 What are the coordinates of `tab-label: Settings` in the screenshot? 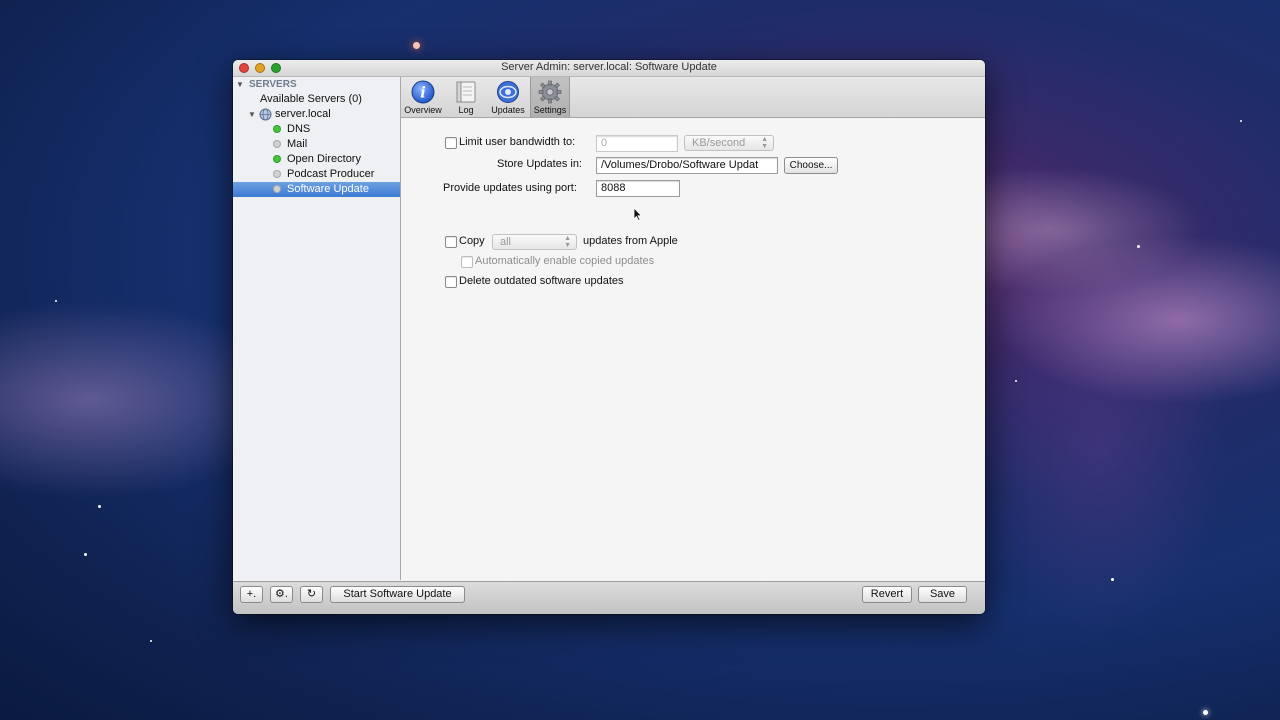 It's located at (550, 110).